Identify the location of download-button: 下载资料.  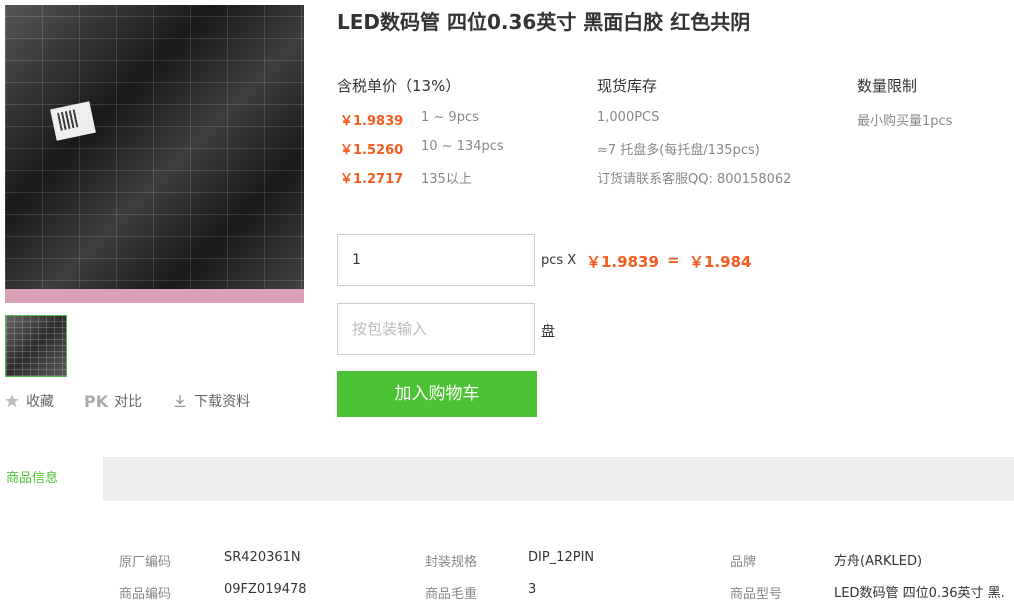
(211, 401).